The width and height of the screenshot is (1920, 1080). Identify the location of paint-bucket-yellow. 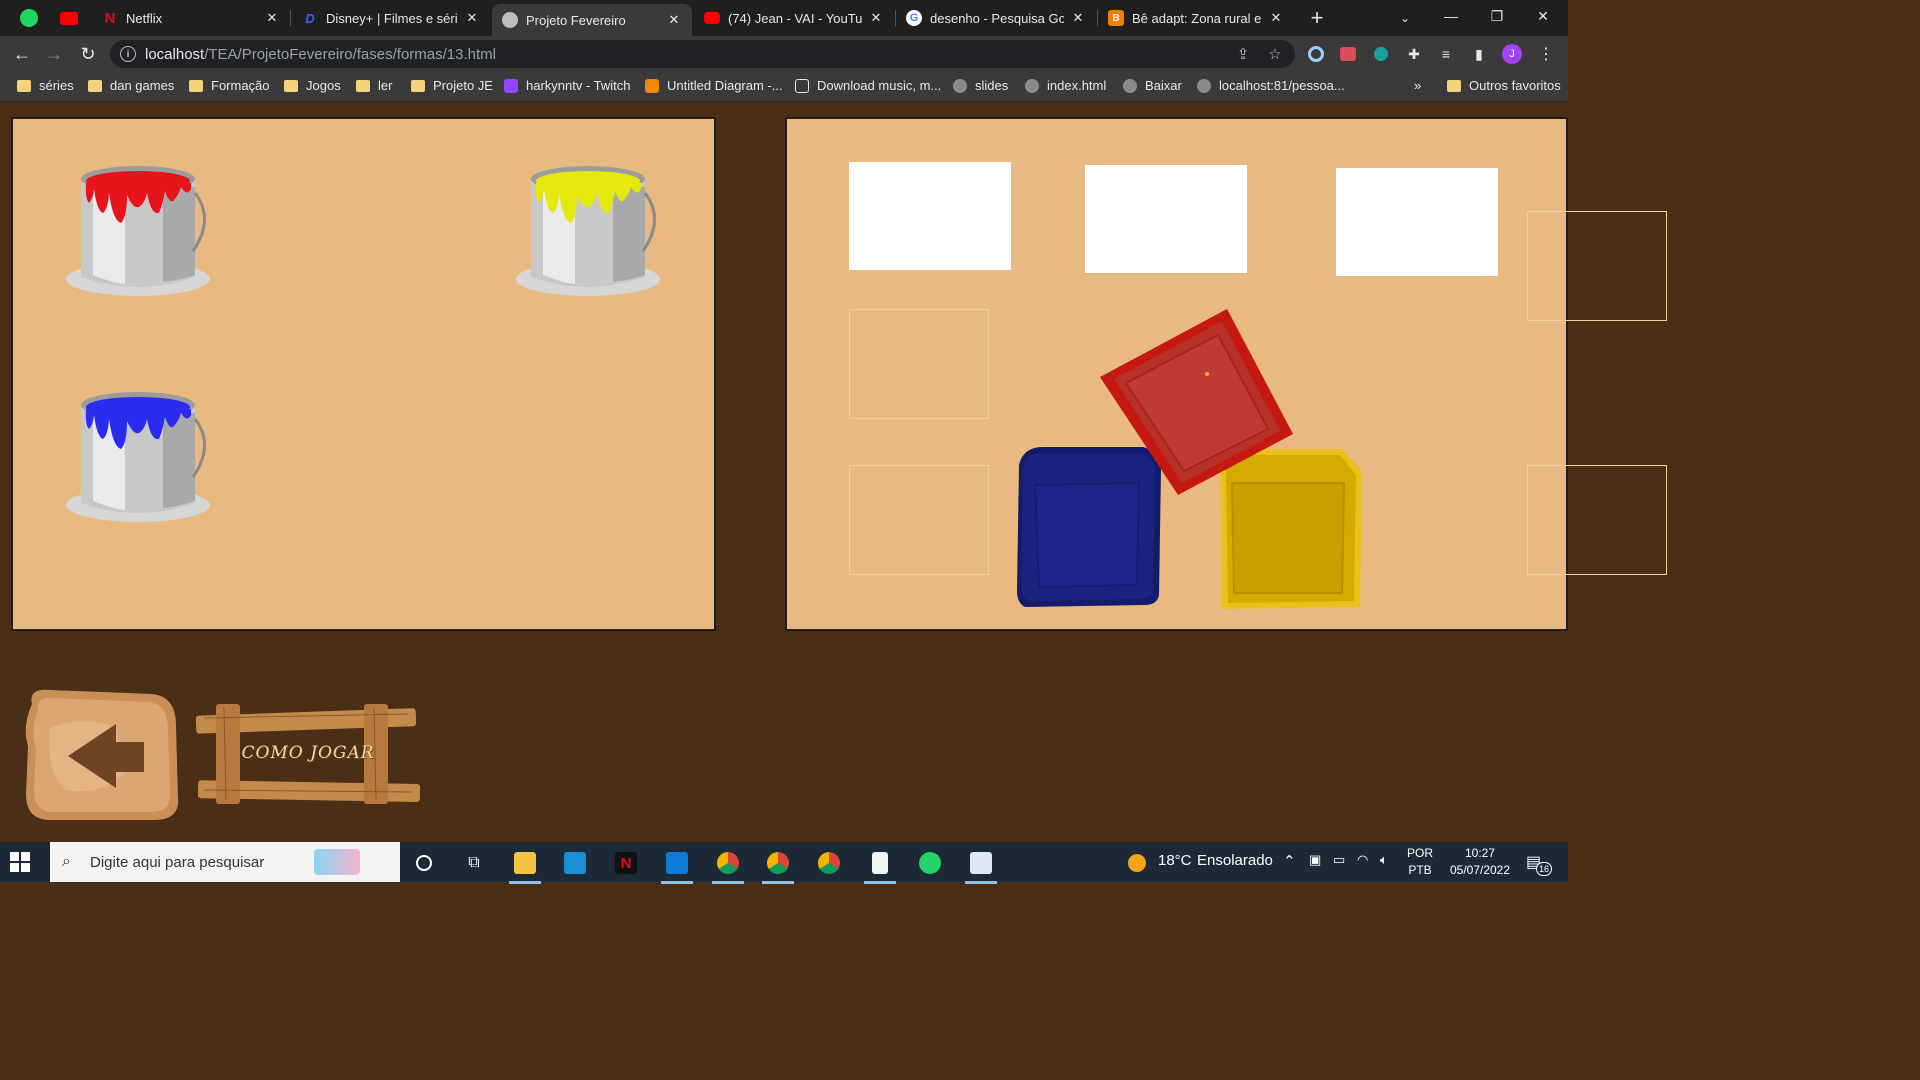
(588, 229).